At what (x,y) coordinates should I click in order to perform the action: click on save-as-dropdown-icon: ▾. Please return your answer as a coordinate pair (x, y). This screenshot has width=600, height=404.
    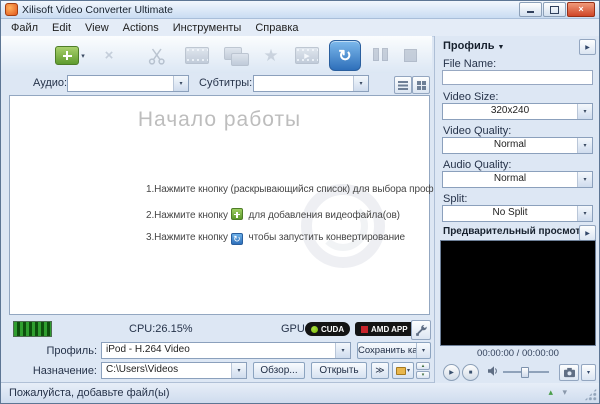
    Looking at the image, I should click on (423, 350).